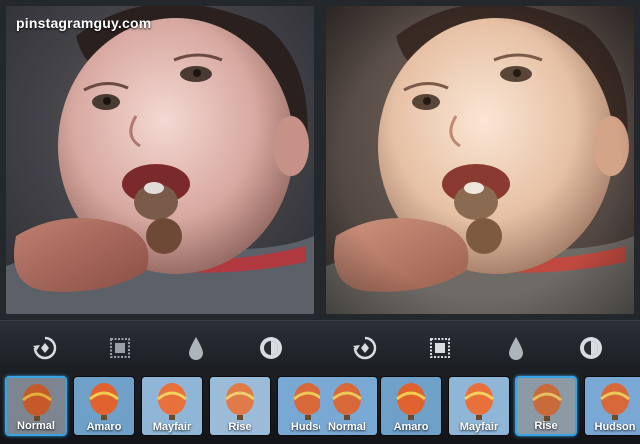  What do you see at coordinates (615, 427) in the screenshot?
I see `filter-label: Hudson` at bounding box center [615, 427].